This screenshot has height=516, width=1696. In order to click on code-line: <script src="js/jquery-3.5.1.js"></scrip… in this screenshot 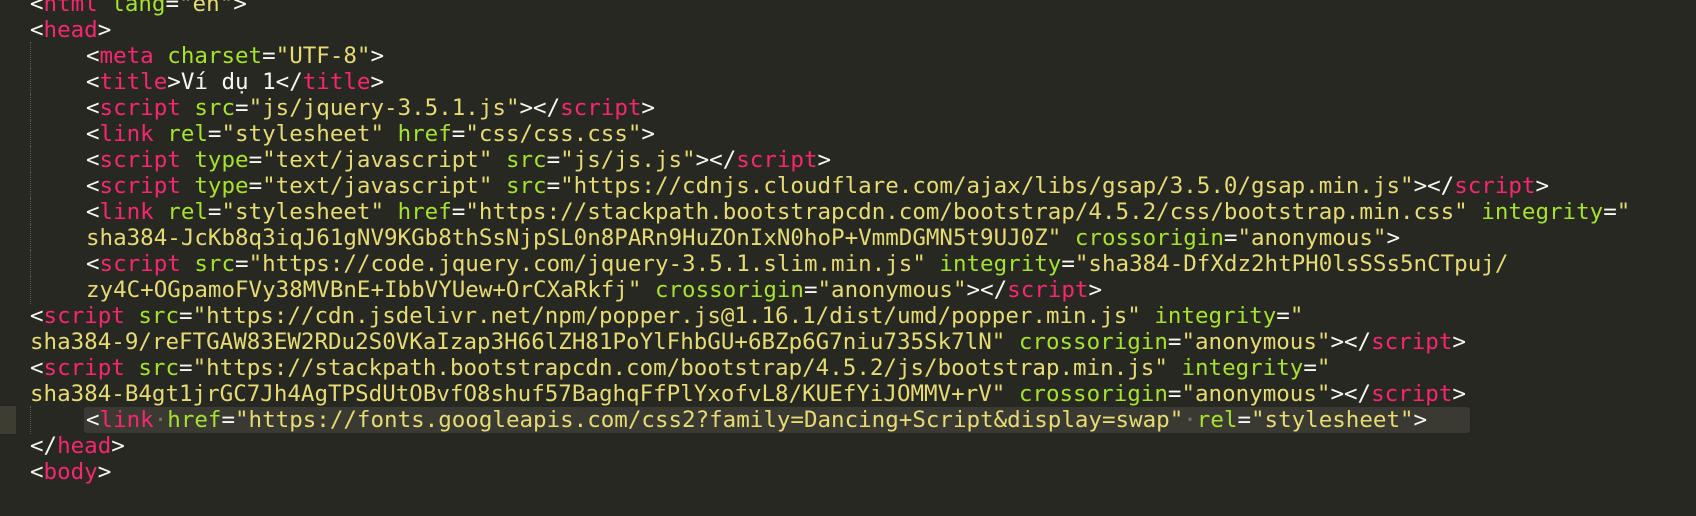, I will do `click(848, 108)`.